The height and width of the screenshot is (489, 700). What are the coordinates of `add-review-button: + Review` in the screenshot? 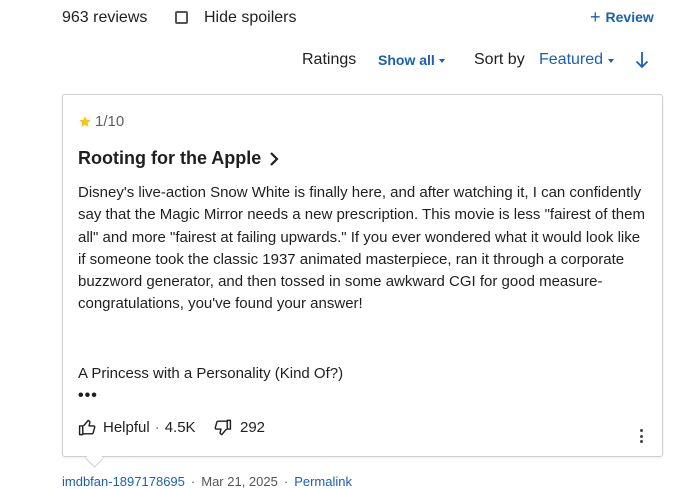 It's located at (622, 17).